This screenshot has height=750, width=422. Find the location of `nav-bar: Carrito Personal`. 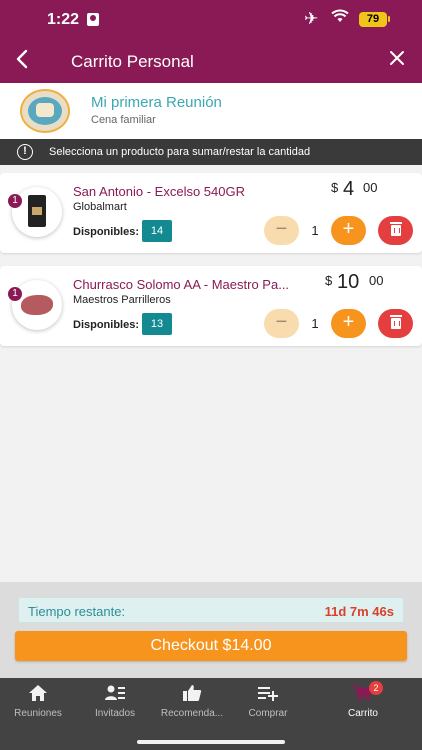

nav-bar: Carrito Personal is located at coordinates (211, 61).